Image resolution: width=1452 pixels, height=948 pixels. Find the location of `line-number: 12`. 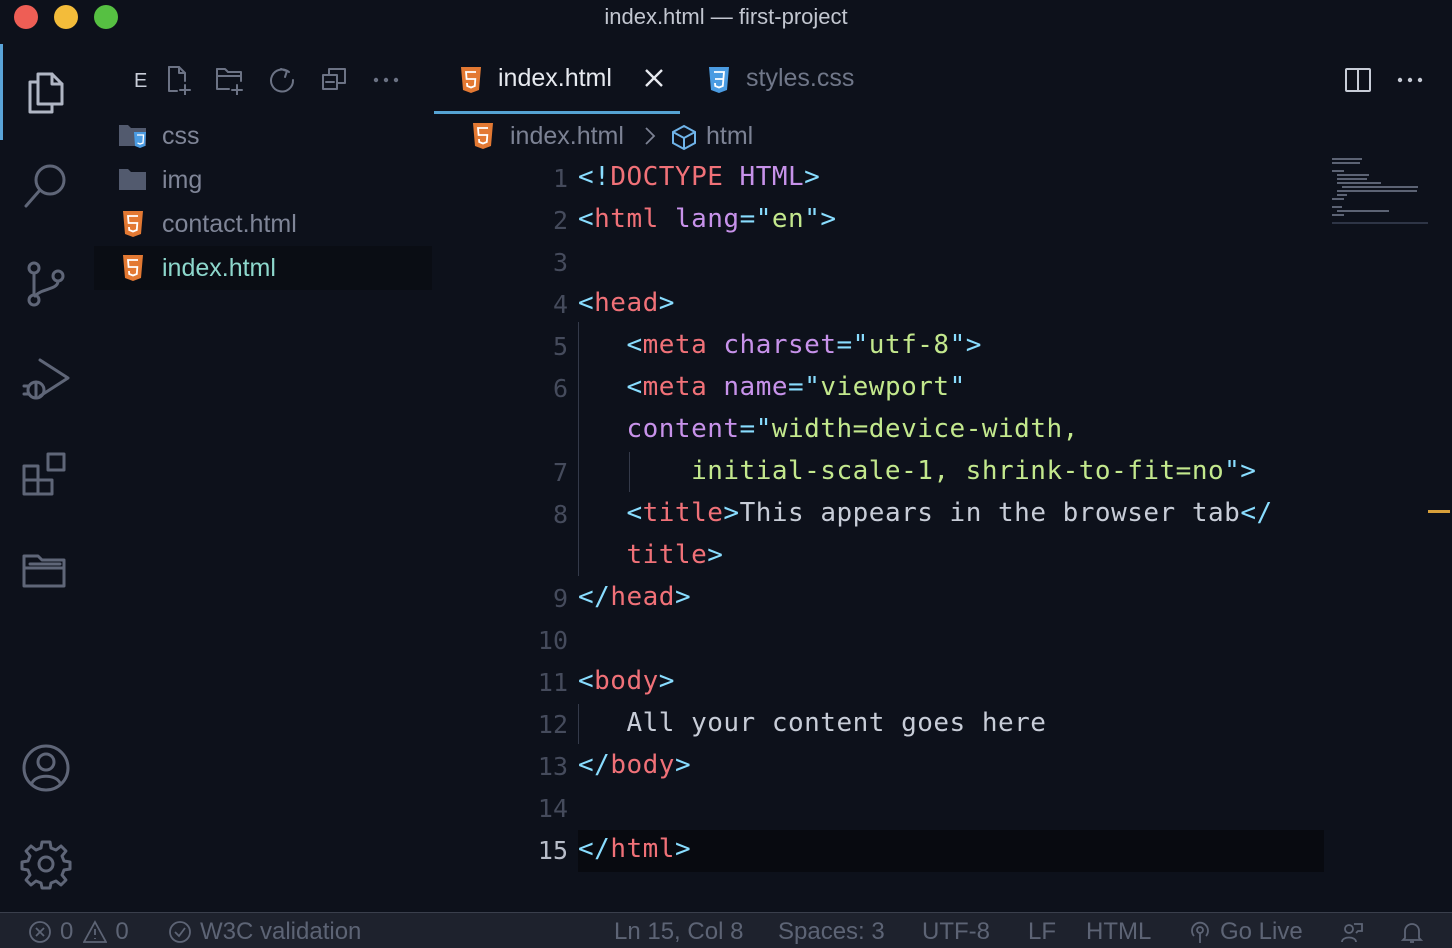

line-number: 12 is located at coordinates (552, 724).